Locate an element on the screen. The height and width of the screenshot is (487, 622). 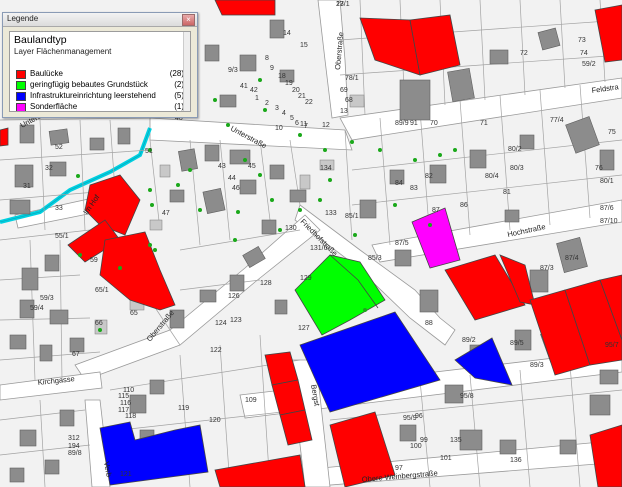
parcel-number: 109 is located at coordinates (251, 400).